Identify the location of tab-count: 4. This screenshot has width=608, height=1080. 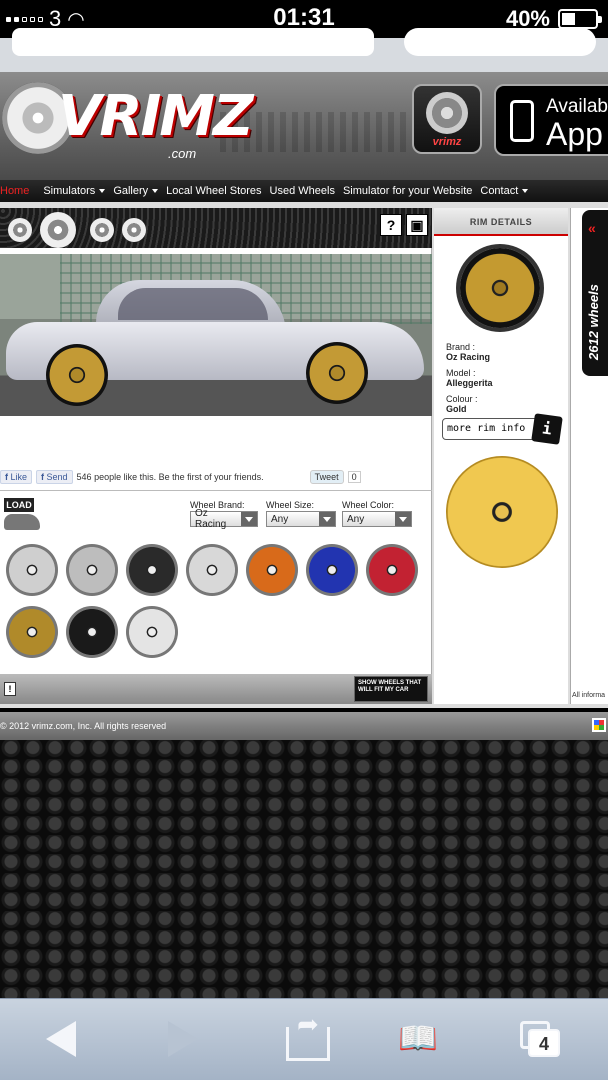
(544, 1043).